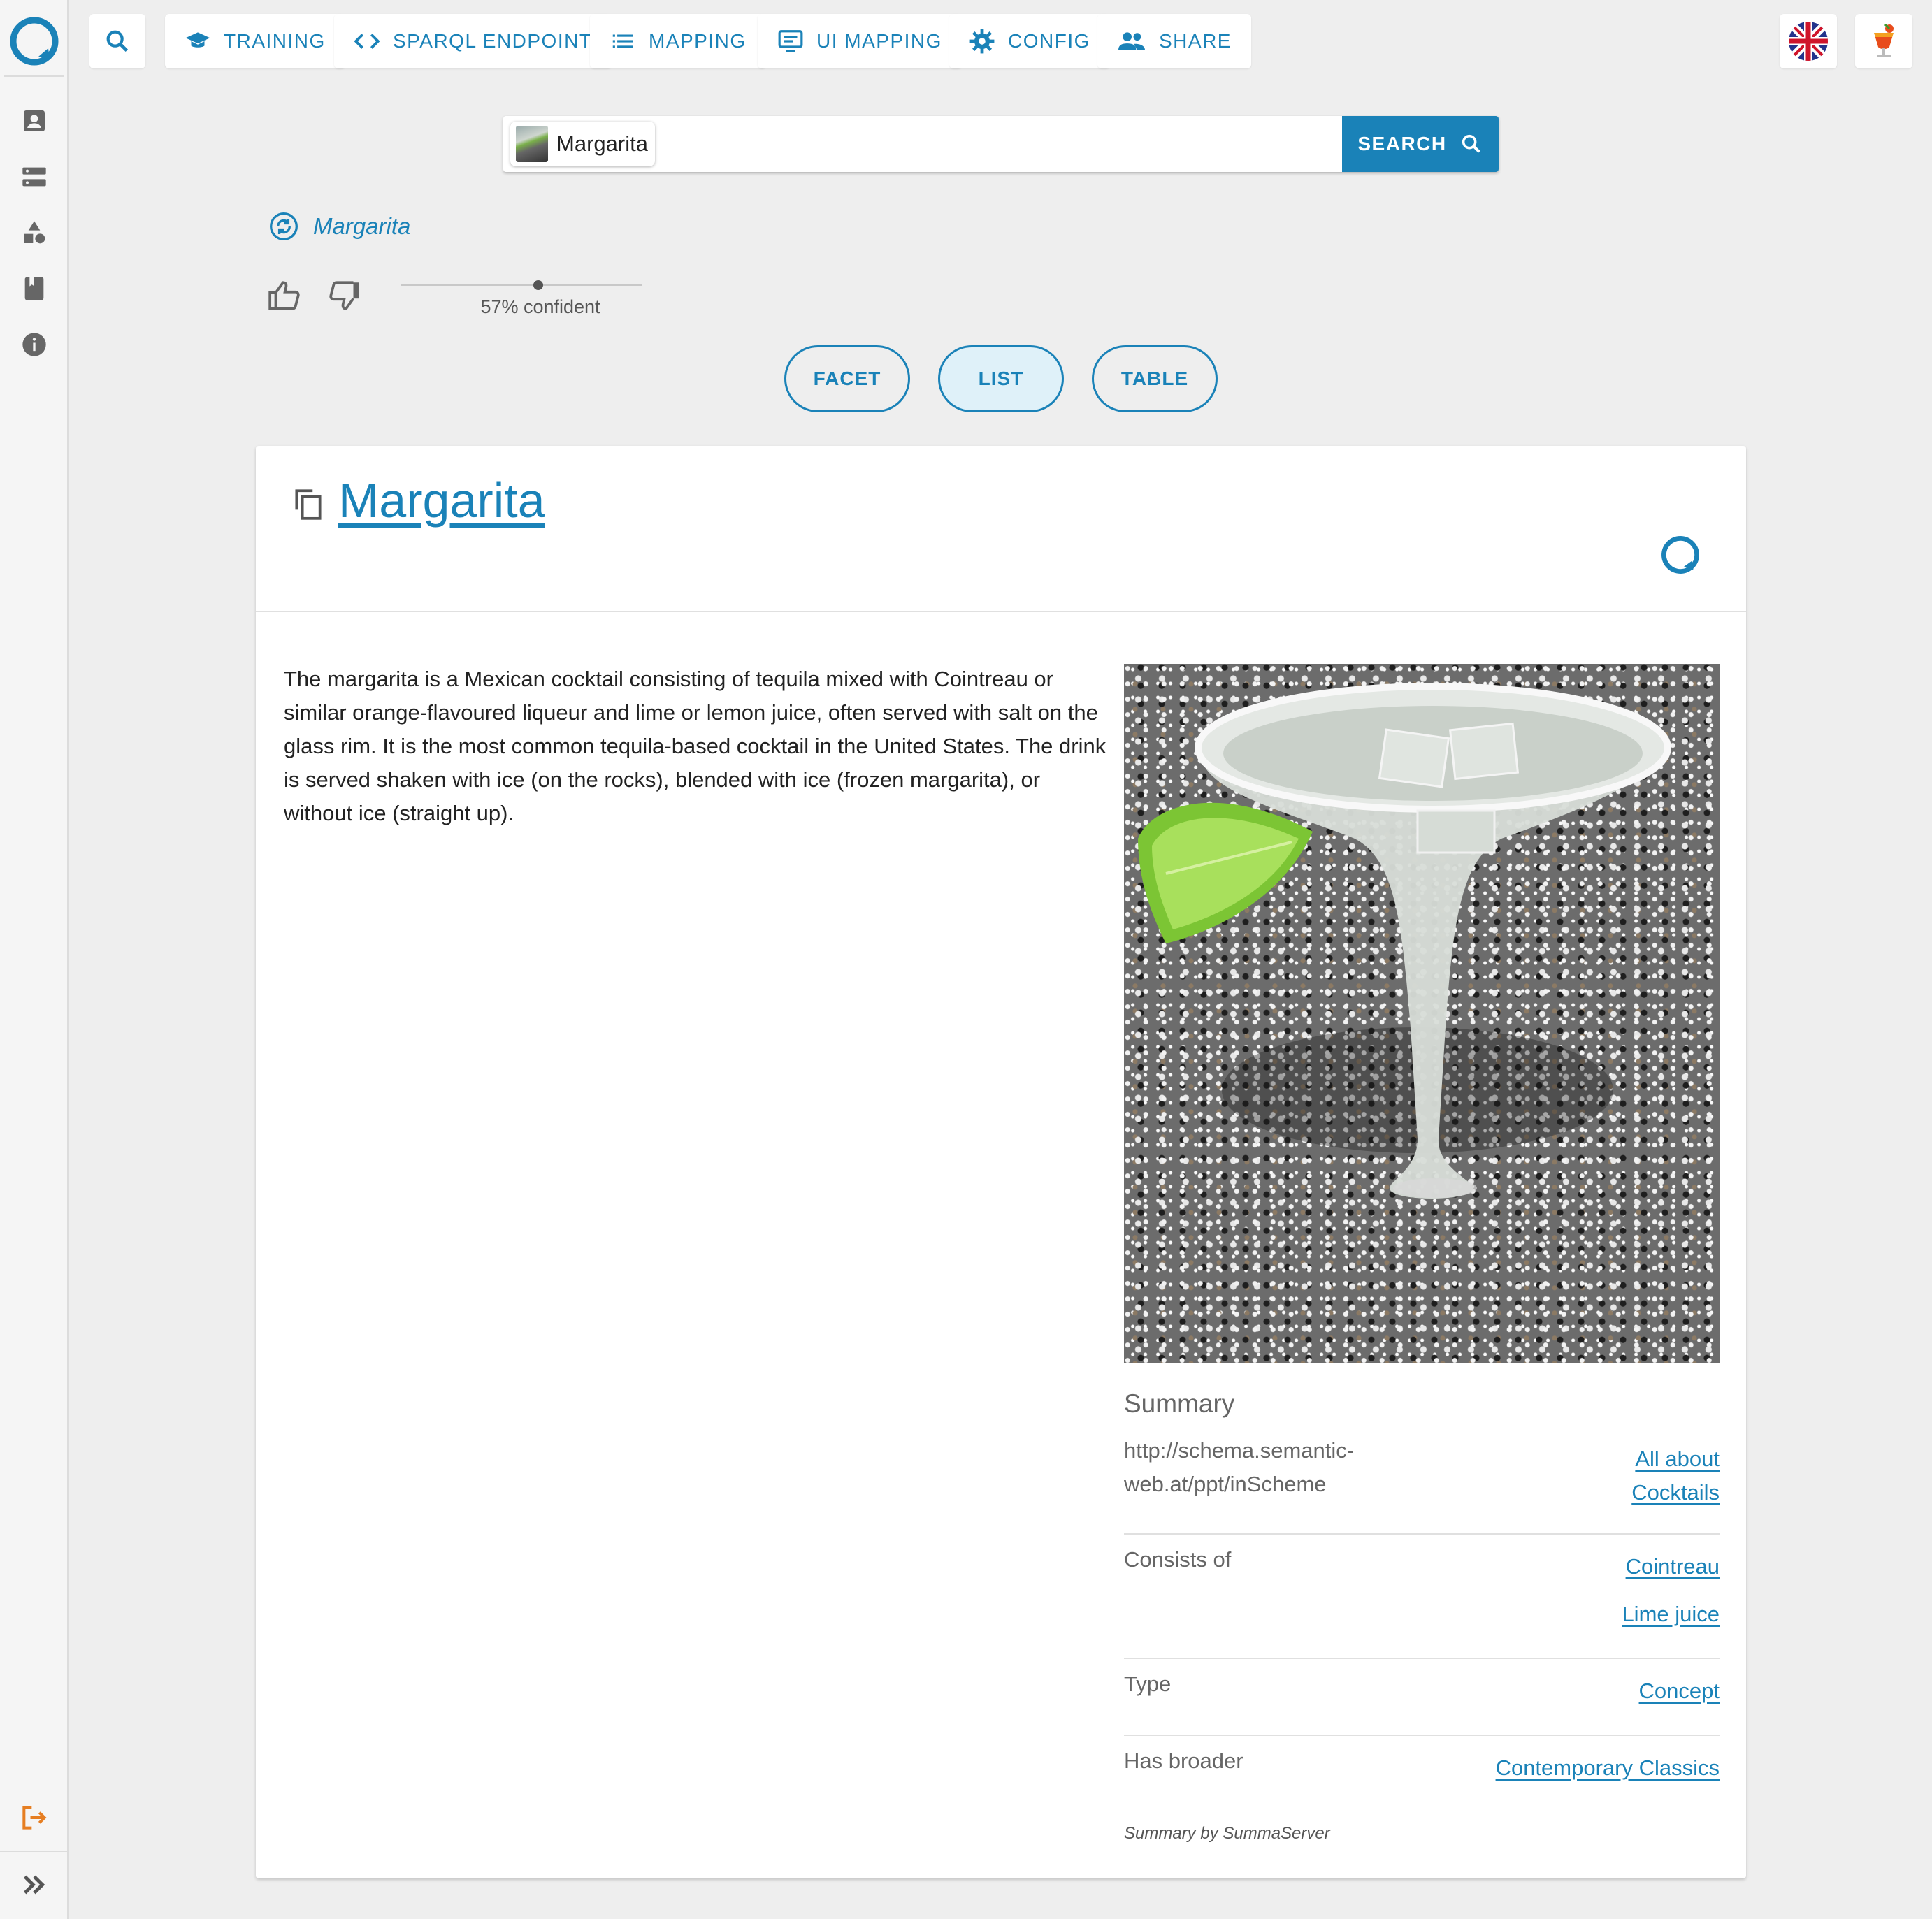  I want to click on search-chip: Margarita, so click(582, 144).